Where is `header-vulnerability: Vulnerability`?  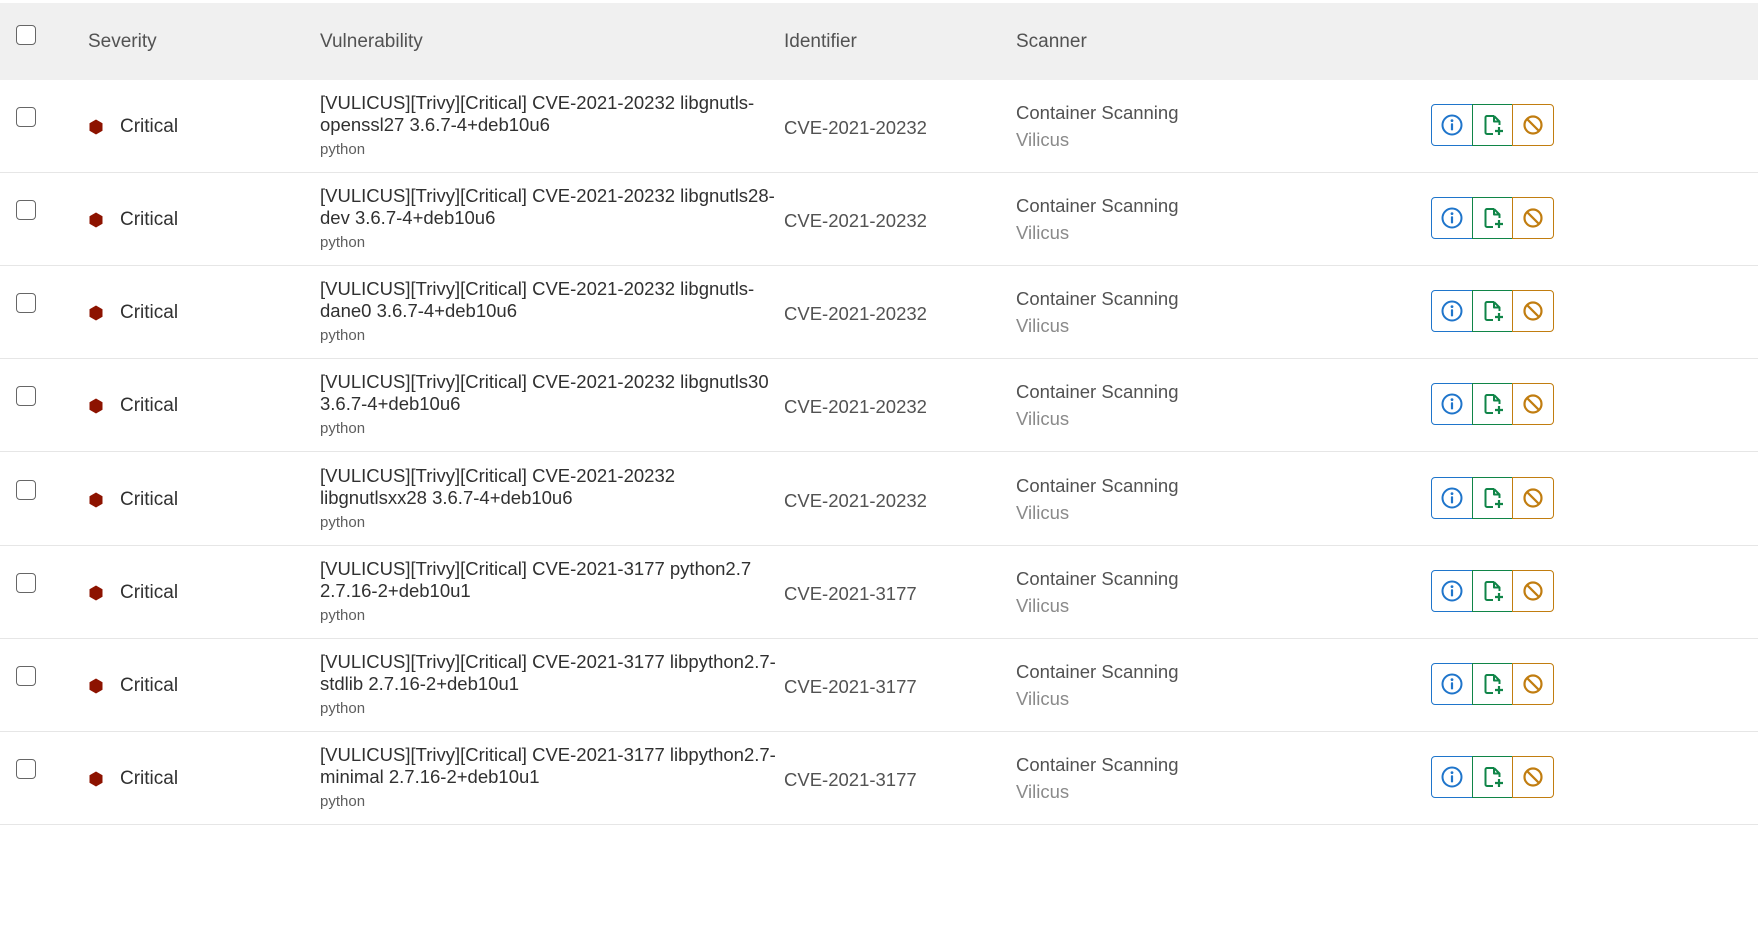 header-vulnerability: Vulnerability is located at coordinates (371, 42).